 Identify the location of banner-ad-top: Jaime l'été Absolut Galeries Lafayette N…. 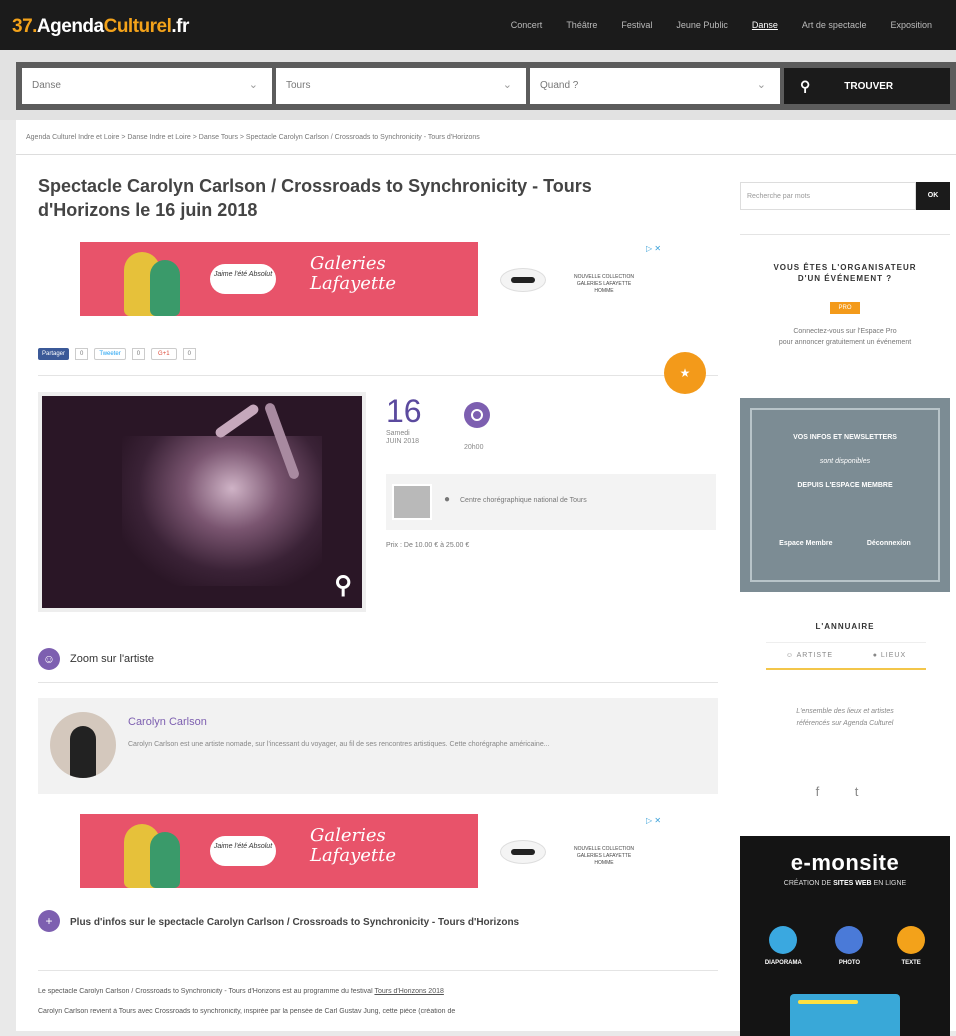
(380, 279).